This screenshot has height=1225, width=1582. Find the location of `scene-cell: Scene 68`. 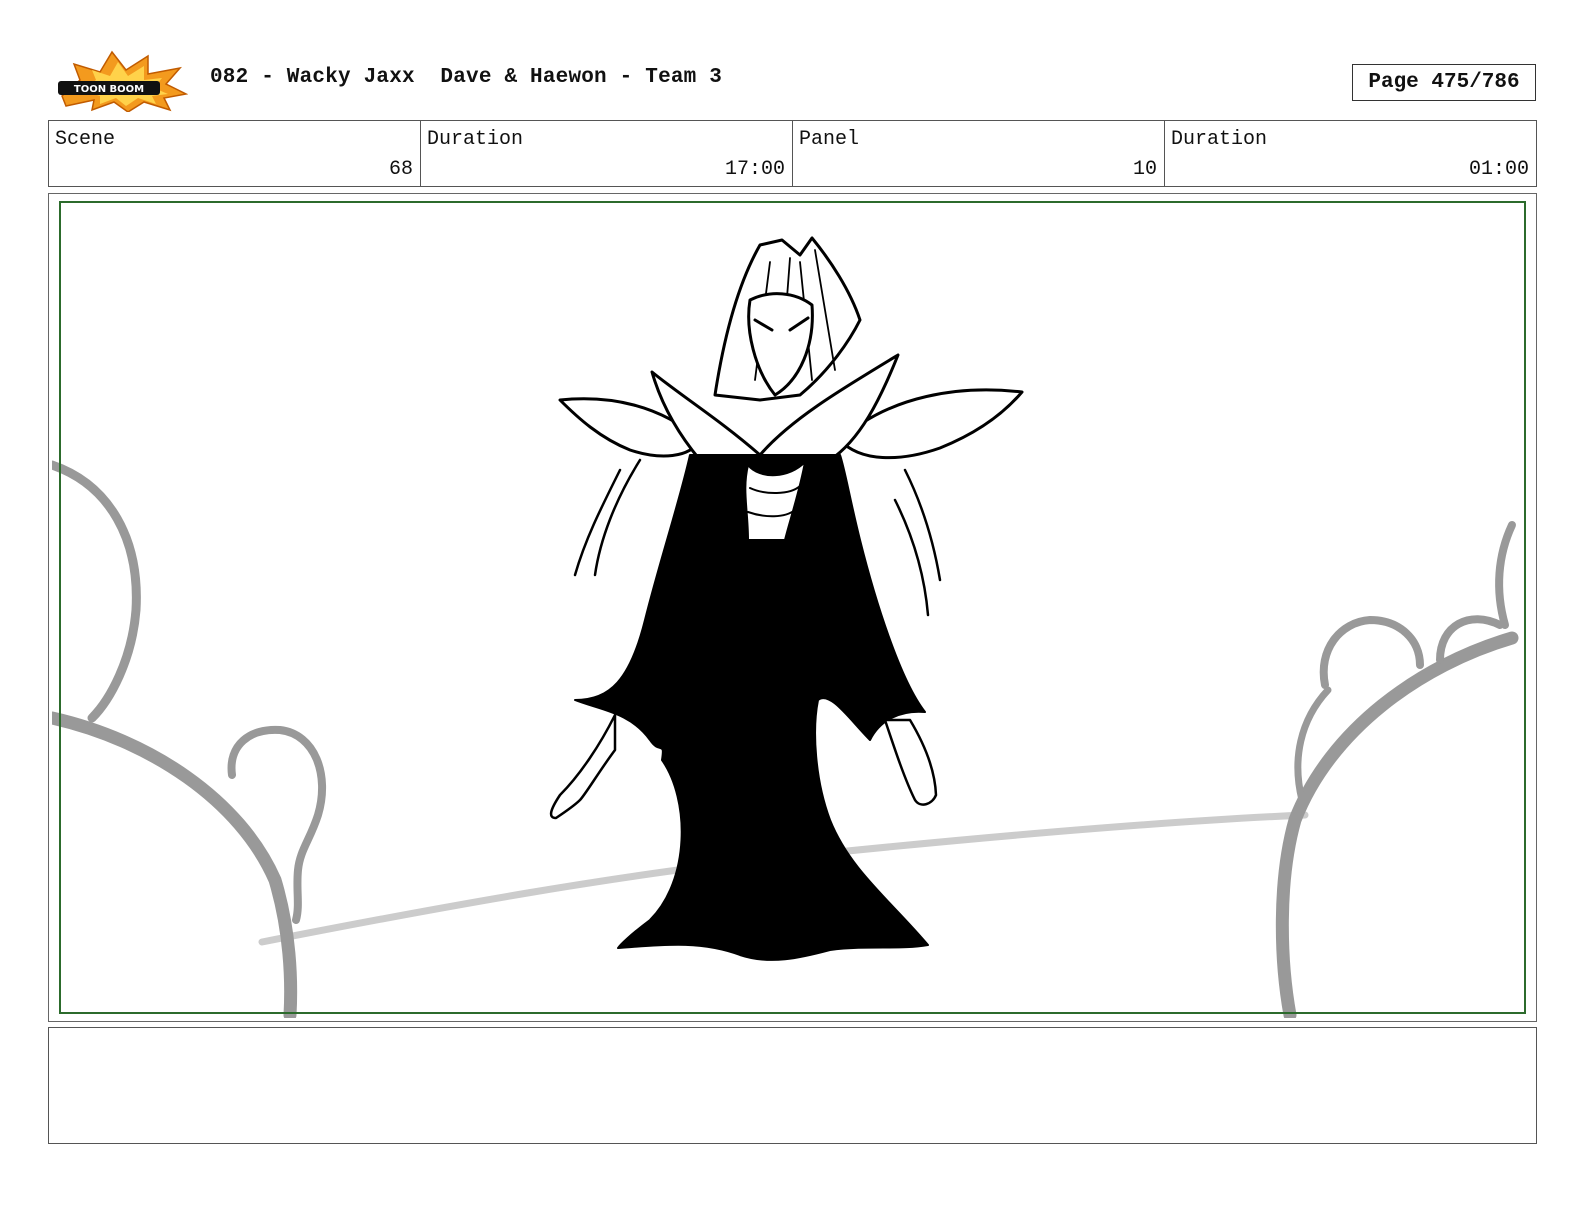

scene-cell: Scene 68 is located at coordinates (235, 153).